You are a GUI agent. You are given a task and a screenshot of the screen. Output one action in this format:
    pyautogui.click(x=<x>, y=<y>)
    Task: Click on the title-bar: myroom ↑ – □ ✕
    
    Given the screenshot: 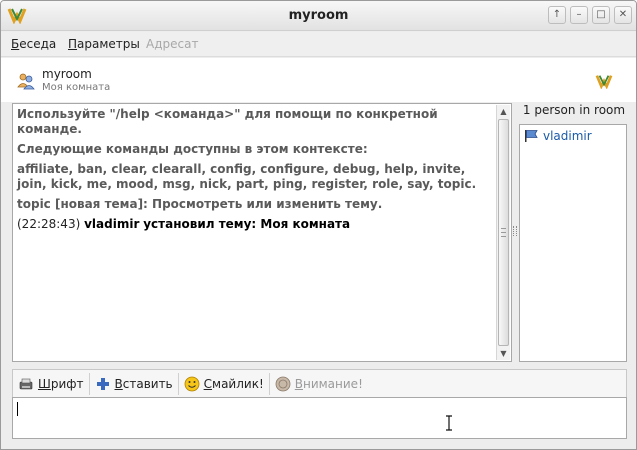 What is the action you would take?
    pyautogui.click(x=318, y=16)
    